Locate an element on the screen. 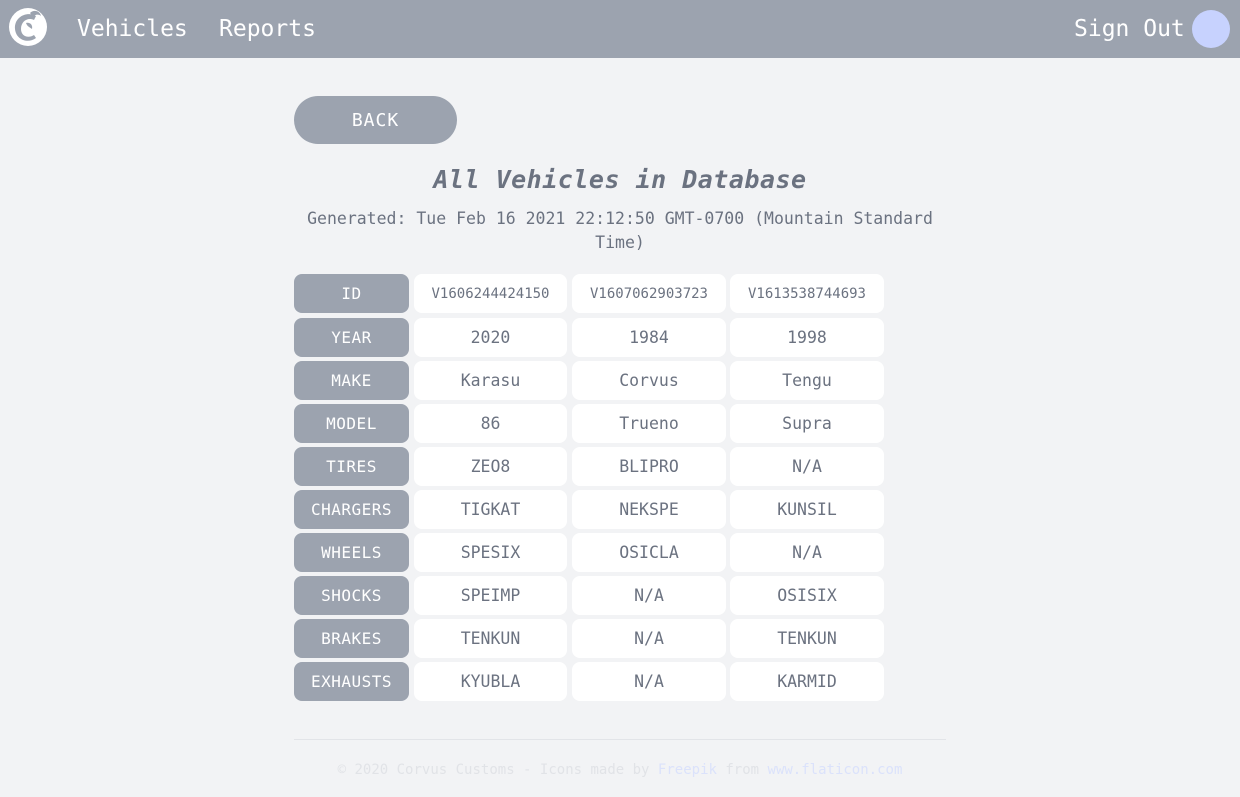 The image size is (1240, 797). table-cell: Tengu is located at coordinates (807, 380).